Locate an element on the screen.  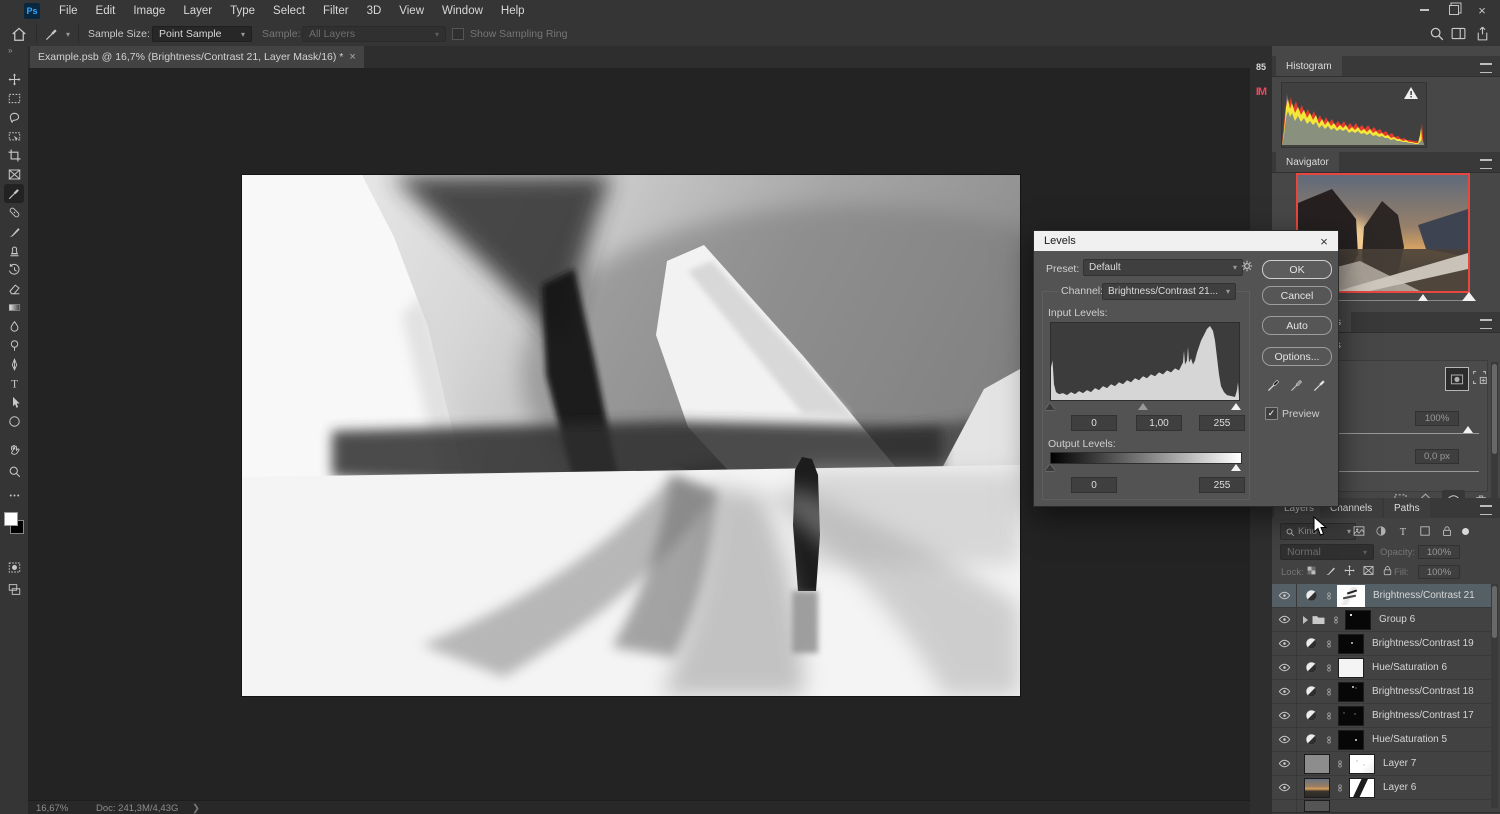
menu-type: Type is located at coordinates (242, 11).